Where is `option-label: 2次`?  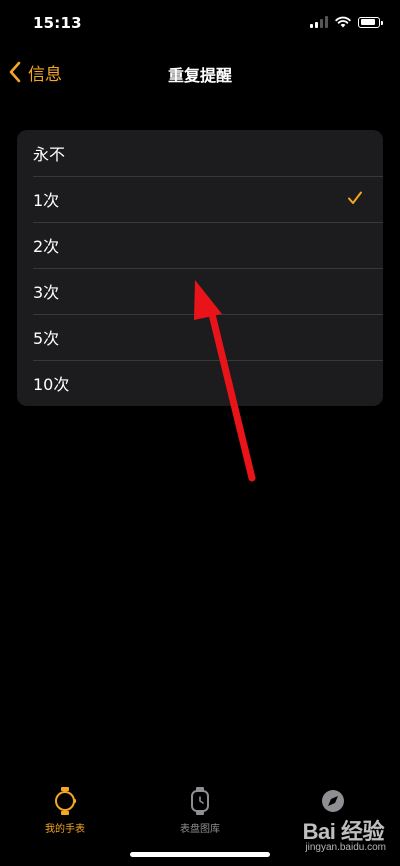
option-label: 2次 is located at coordinates (46, 246).